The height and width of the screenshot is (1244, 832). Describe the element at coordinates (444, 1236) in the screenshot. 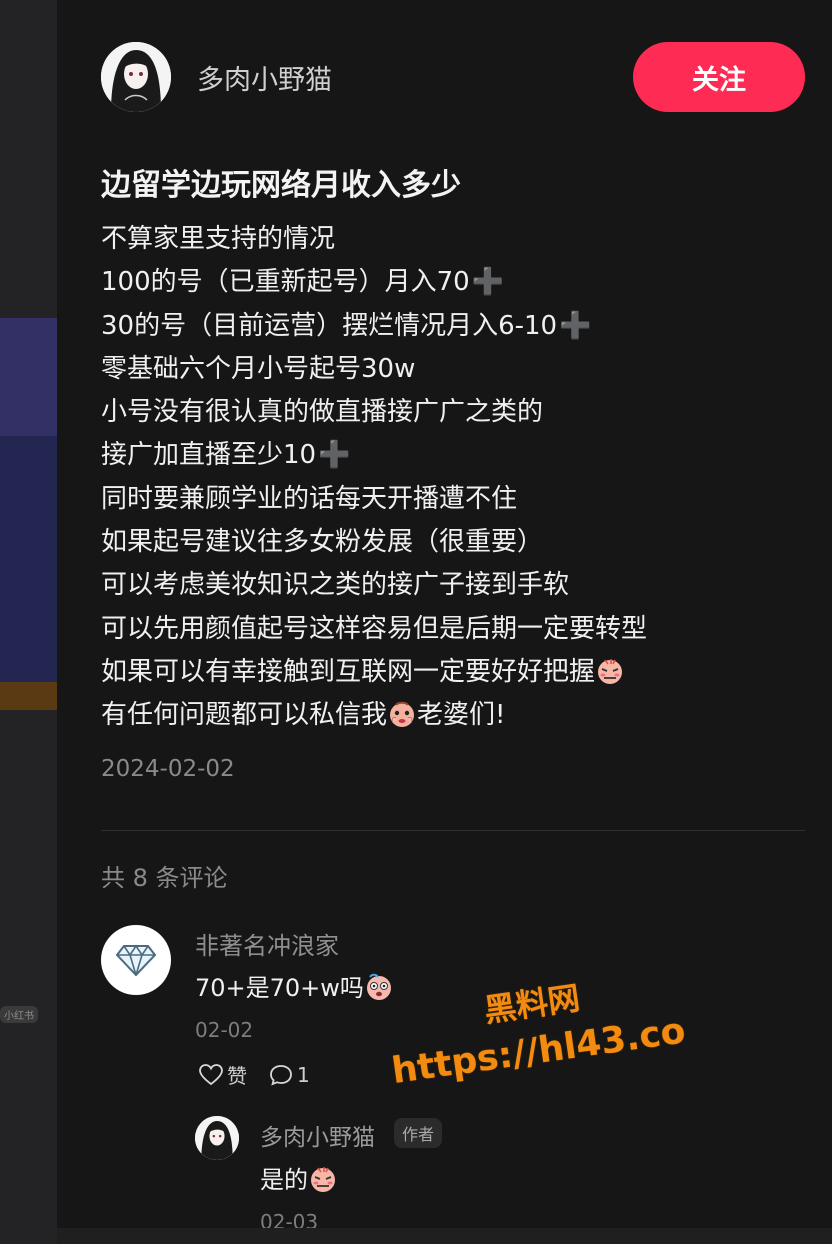

I see `bottom-bar` at that location.